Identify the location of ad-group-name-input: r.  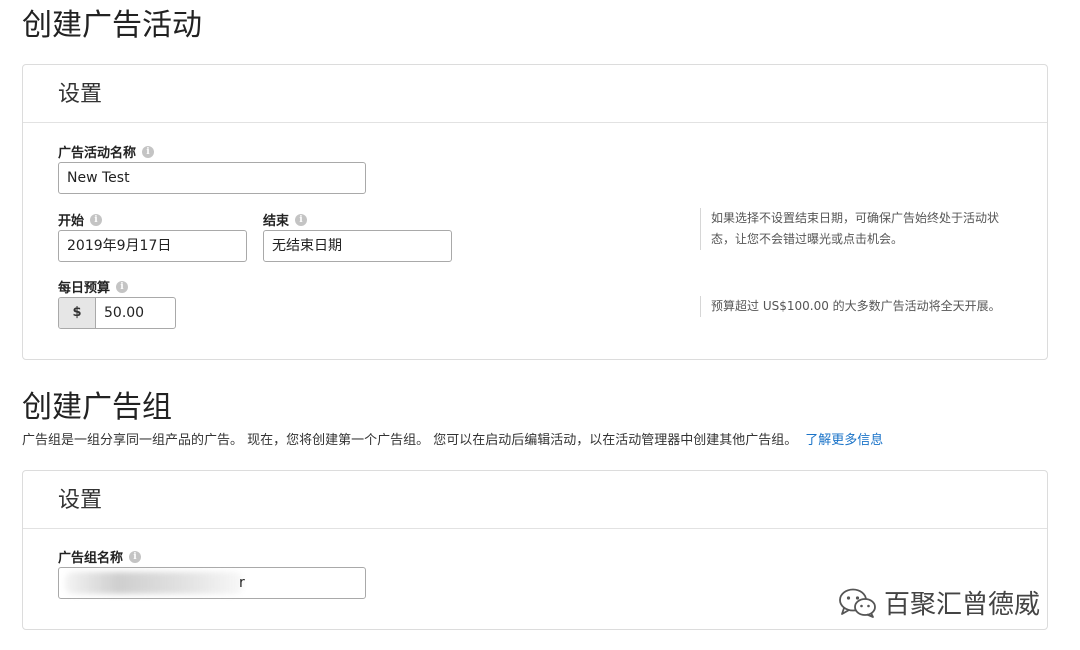
(212, 583).